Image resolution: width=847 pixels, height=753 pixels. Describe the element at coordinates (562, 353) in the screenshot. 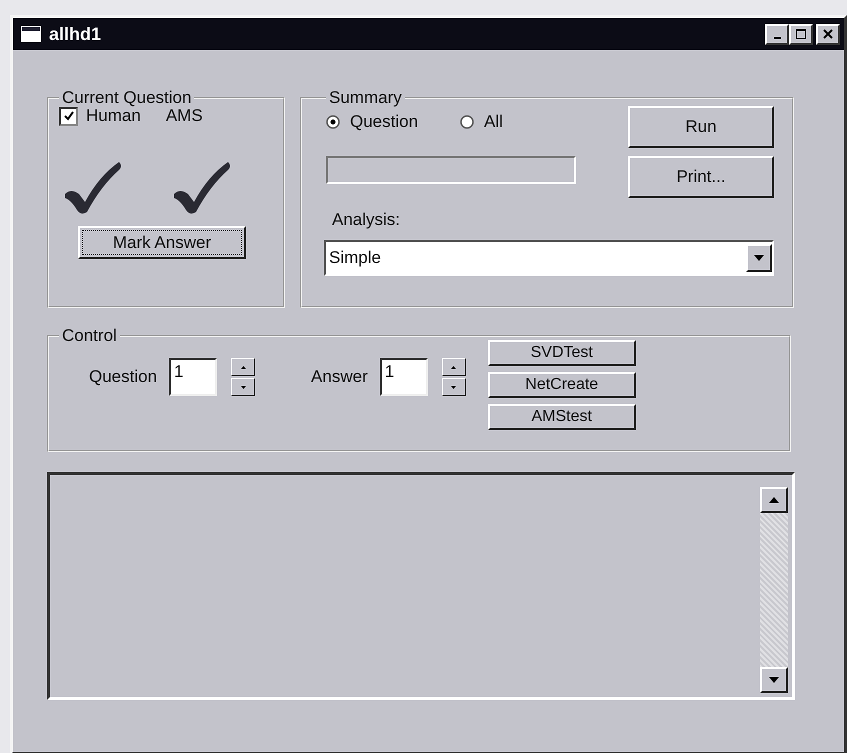

I see `action-button: SVDTest` at that location.